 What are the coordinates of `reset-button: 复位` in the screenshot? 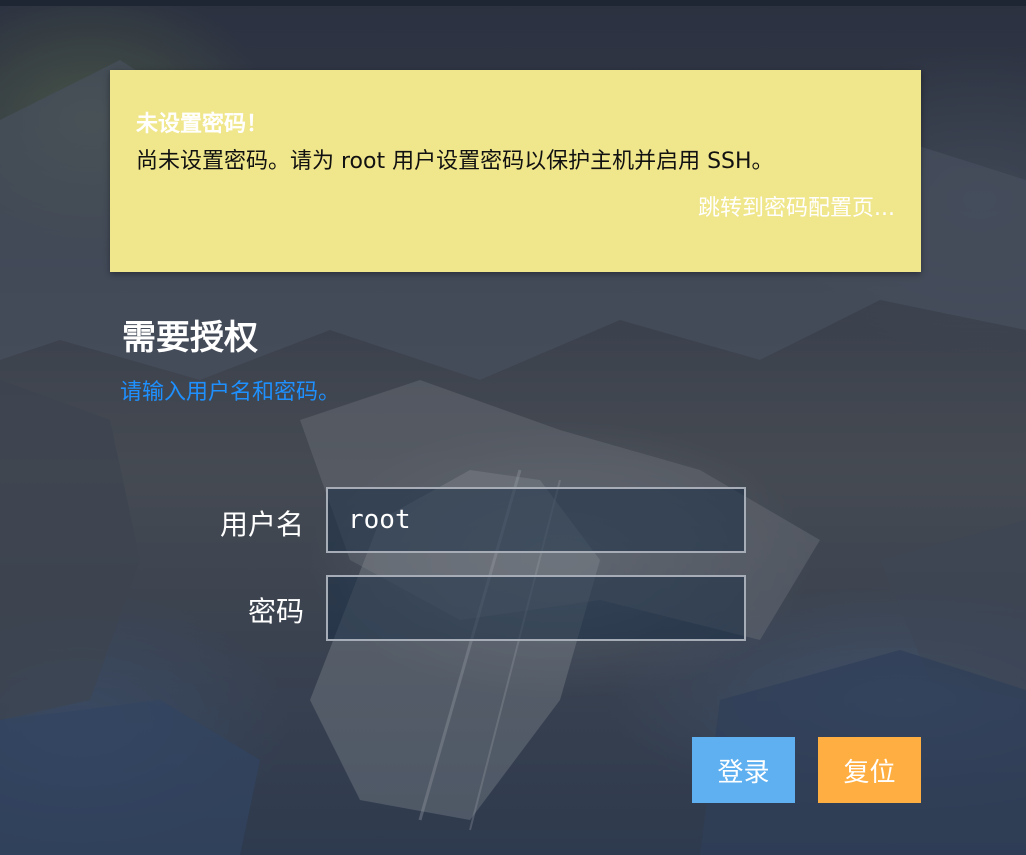 It's located at (869, 770).